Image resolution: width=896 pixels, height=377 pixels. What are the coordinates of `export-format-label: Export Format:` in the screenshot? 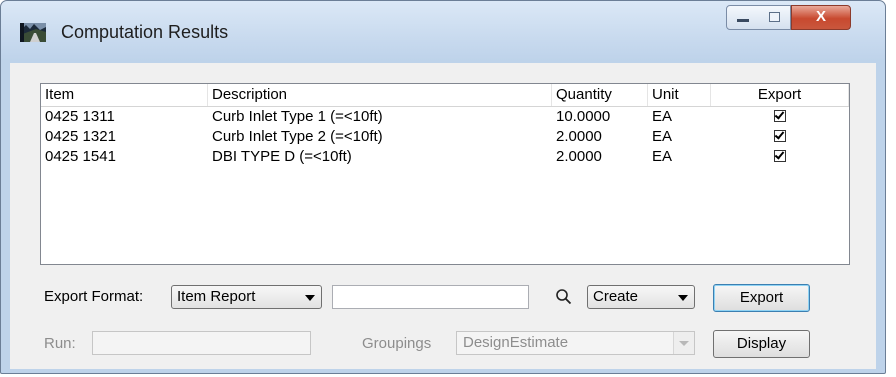 It's located at (94, 296).